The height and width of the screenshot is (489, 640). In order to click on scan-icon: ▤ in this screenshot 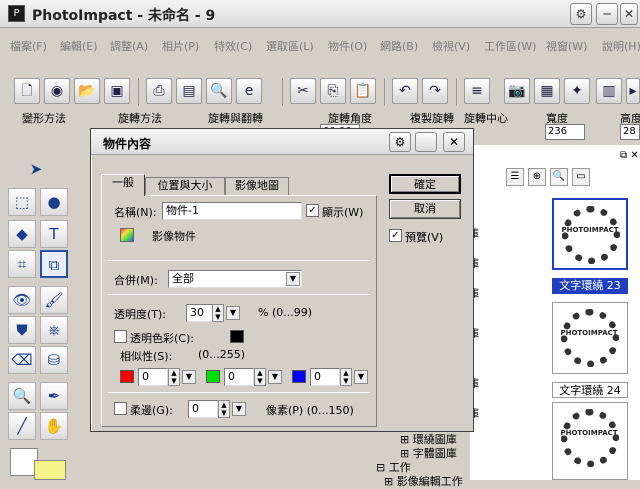, I will do `click(189, 91)`.